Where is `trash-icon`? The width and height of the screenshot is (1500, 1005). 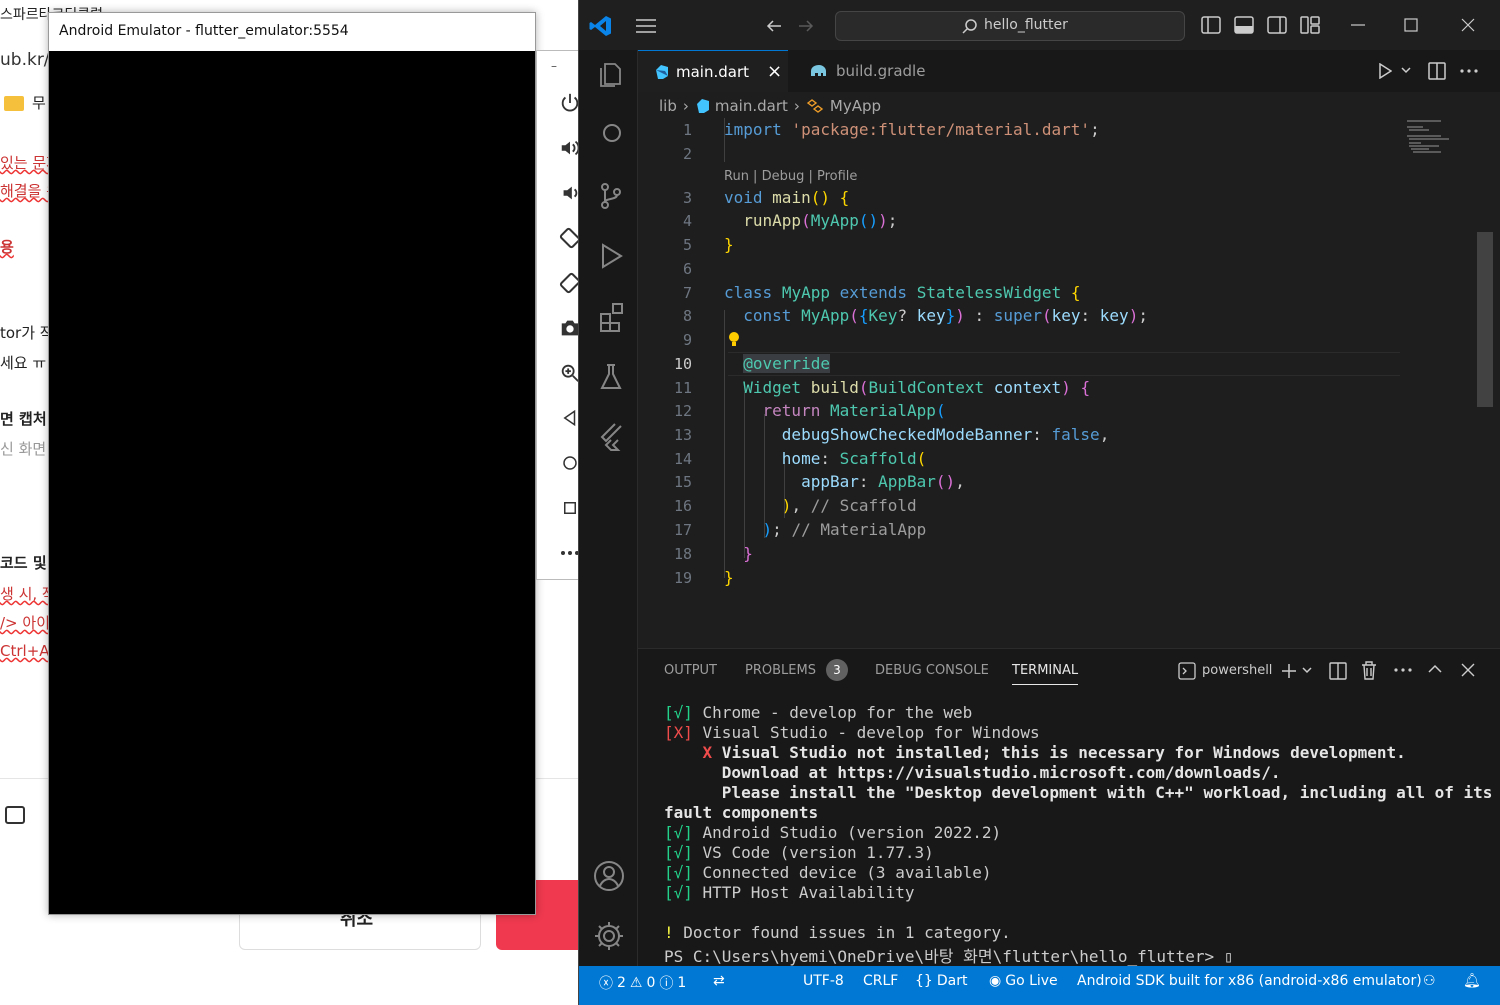 trash-icon is located at coordinates (1369, 670).